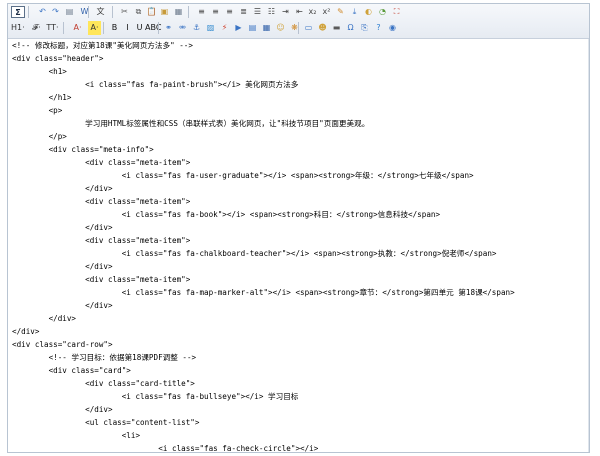 Image resolution: width=600 pixels, height=456 pixels. Describe the element at coordinates (52, 28) in the screenshot. I see `font-size-icon: TT·` at that location.